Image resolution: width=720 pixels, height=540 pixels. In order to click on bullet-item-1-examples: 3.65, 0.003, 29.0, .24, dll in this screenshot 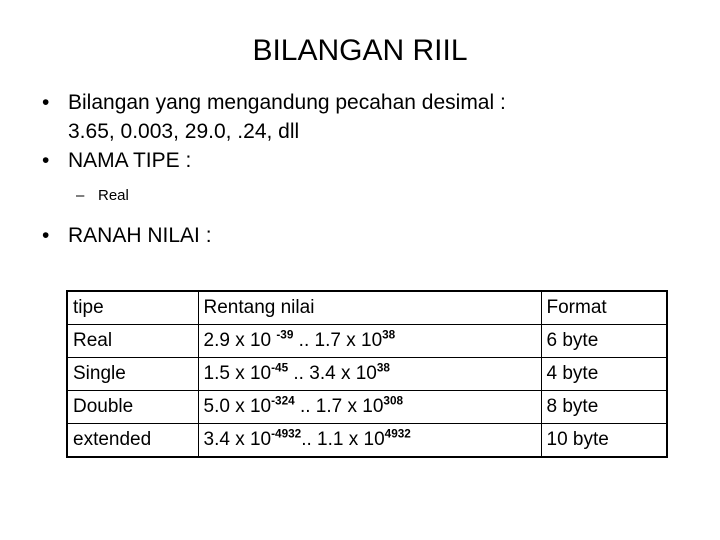, I will do `click(184, 131)`.